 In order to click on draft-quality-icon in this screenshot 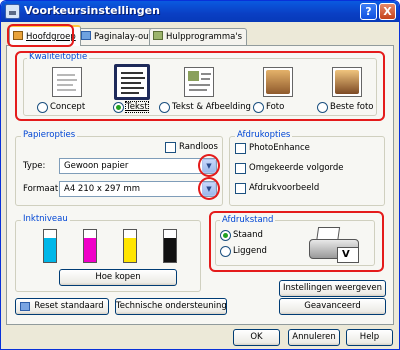, I will do `click(67, 82)`.